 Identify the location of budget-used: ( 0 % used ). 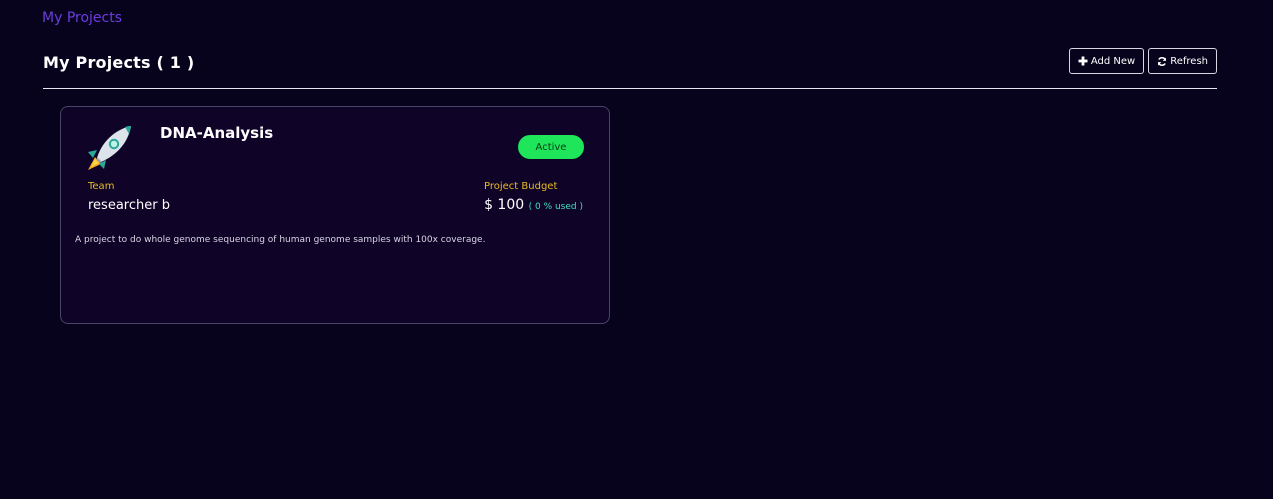
(555, 207).